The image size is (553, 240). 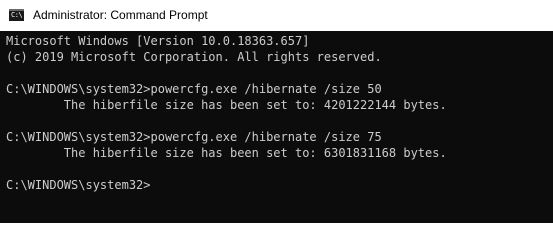 I want to click on cmd-icon: C:\, so click(x=16, y=15).